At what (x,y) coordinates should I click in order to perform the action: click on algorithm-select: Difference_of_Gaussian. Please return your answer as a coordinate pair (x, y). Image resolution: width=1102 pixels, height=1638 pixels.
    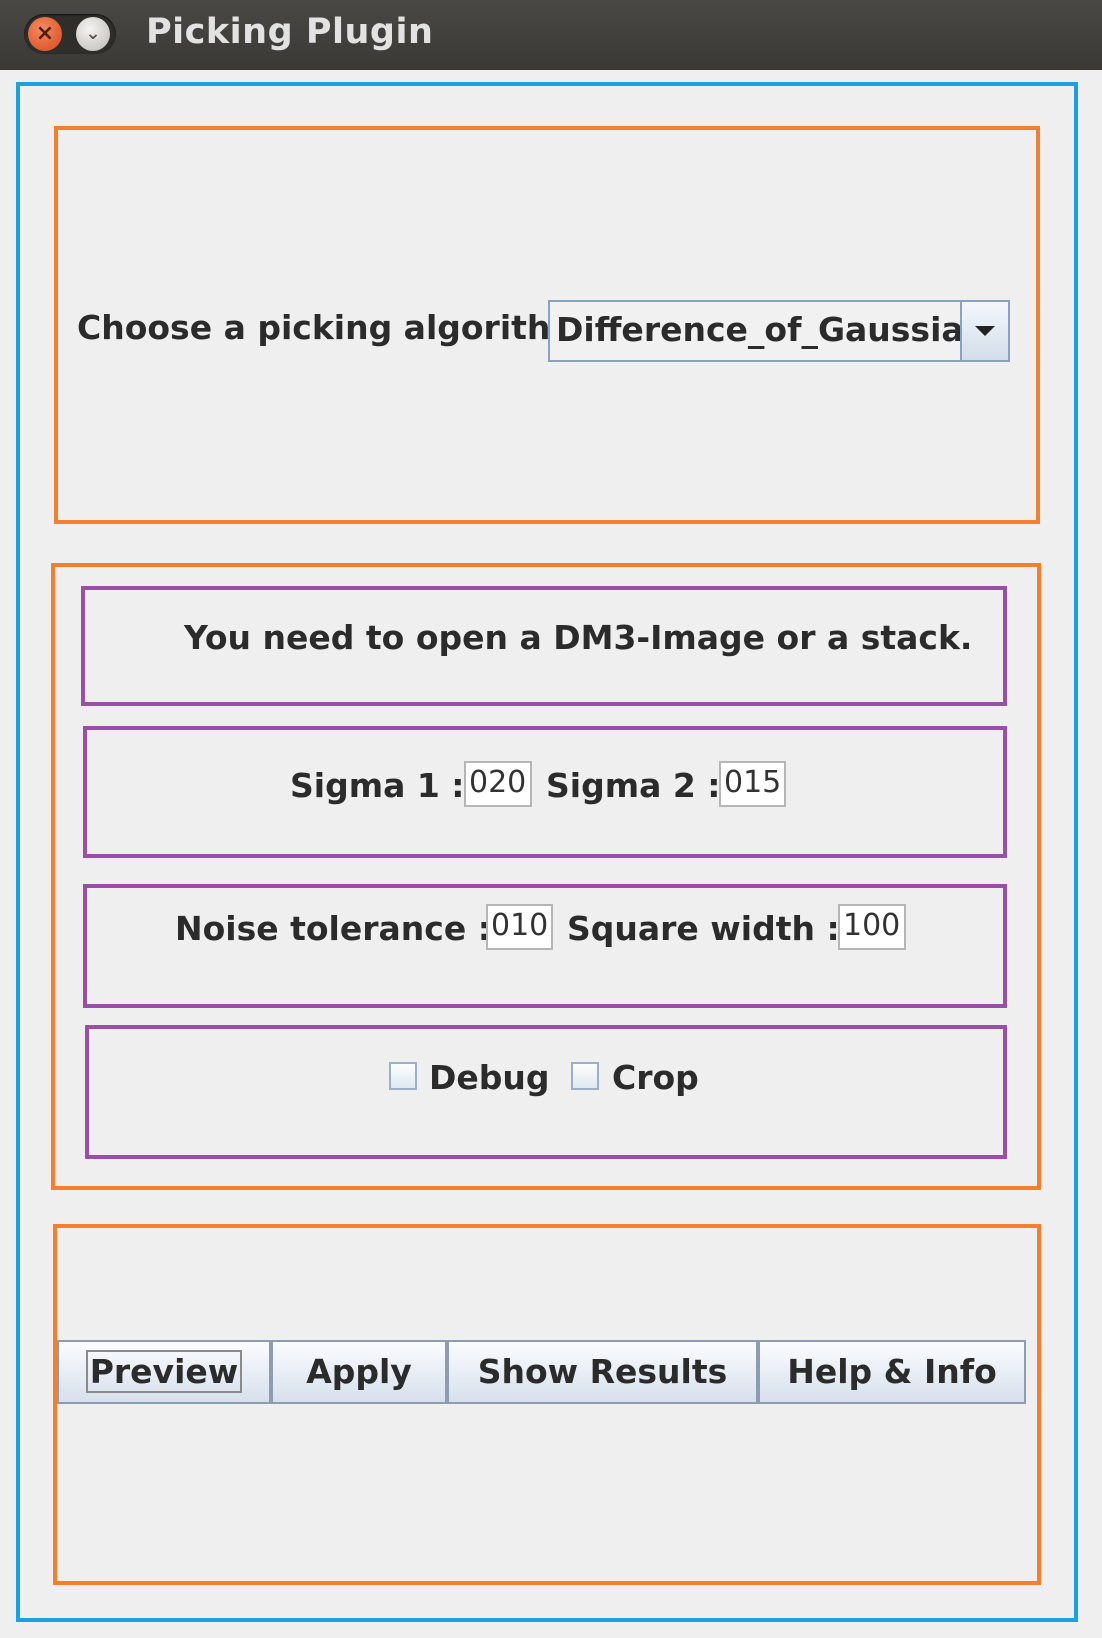
    Looking at the image, I should click on (779, 331).